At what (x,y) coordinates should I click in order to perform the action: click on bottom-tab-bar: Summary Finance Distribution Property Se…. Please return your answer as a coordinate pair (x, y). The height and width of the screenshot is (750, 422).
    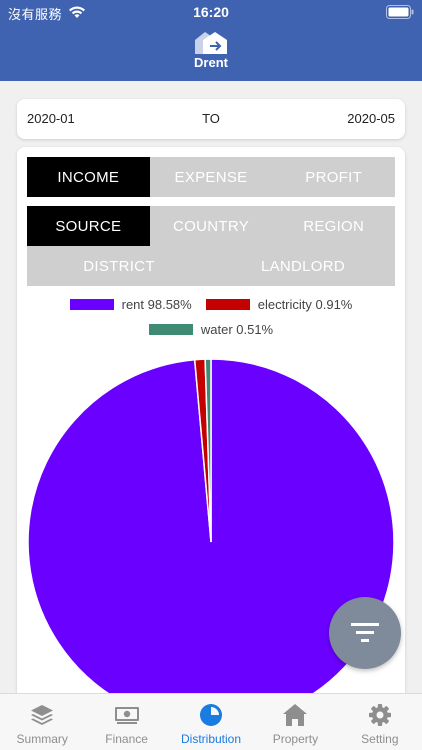
    Looking at the image, I should click on (211, 721).